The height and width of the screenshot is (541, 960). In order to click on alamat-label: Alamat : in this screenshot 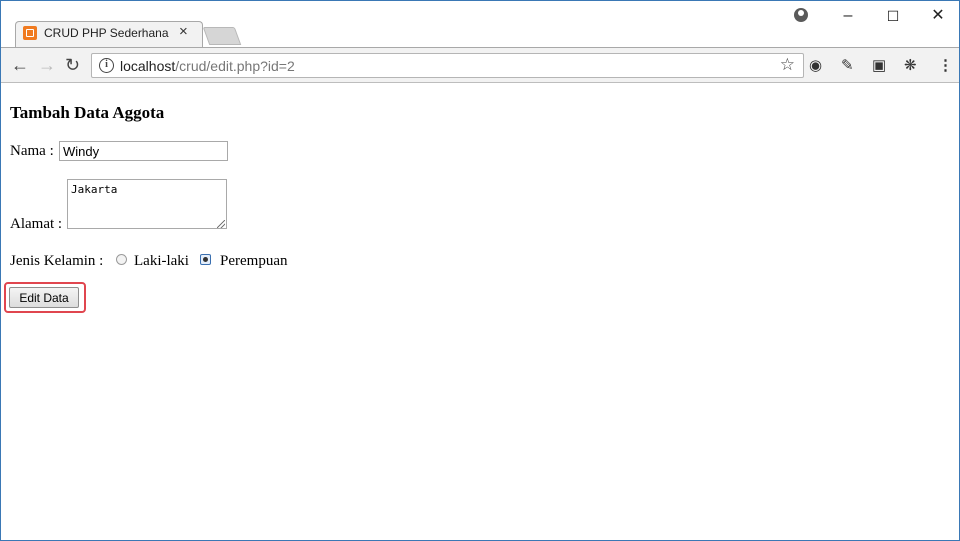, I will do `click(36, 224)`.